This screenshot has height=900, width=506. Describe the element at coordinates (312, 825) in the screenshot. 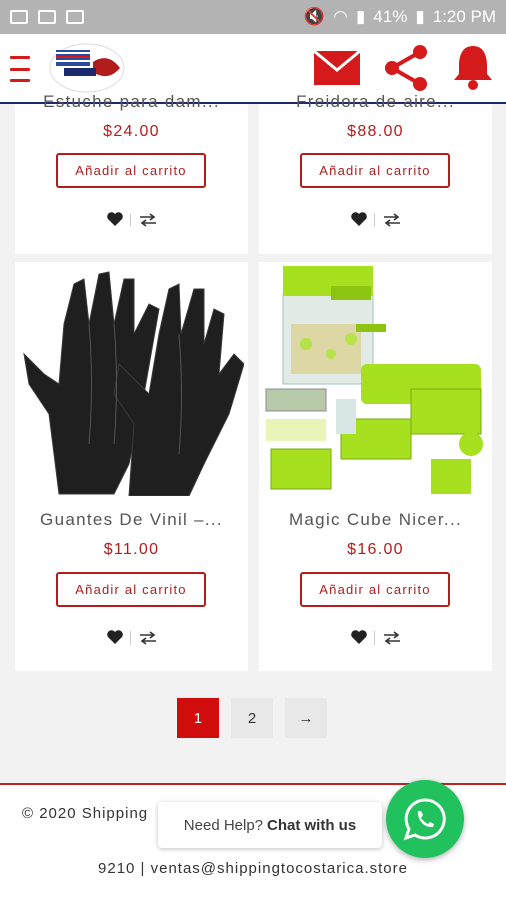

I see `chat-action: Chat with us` at that location.